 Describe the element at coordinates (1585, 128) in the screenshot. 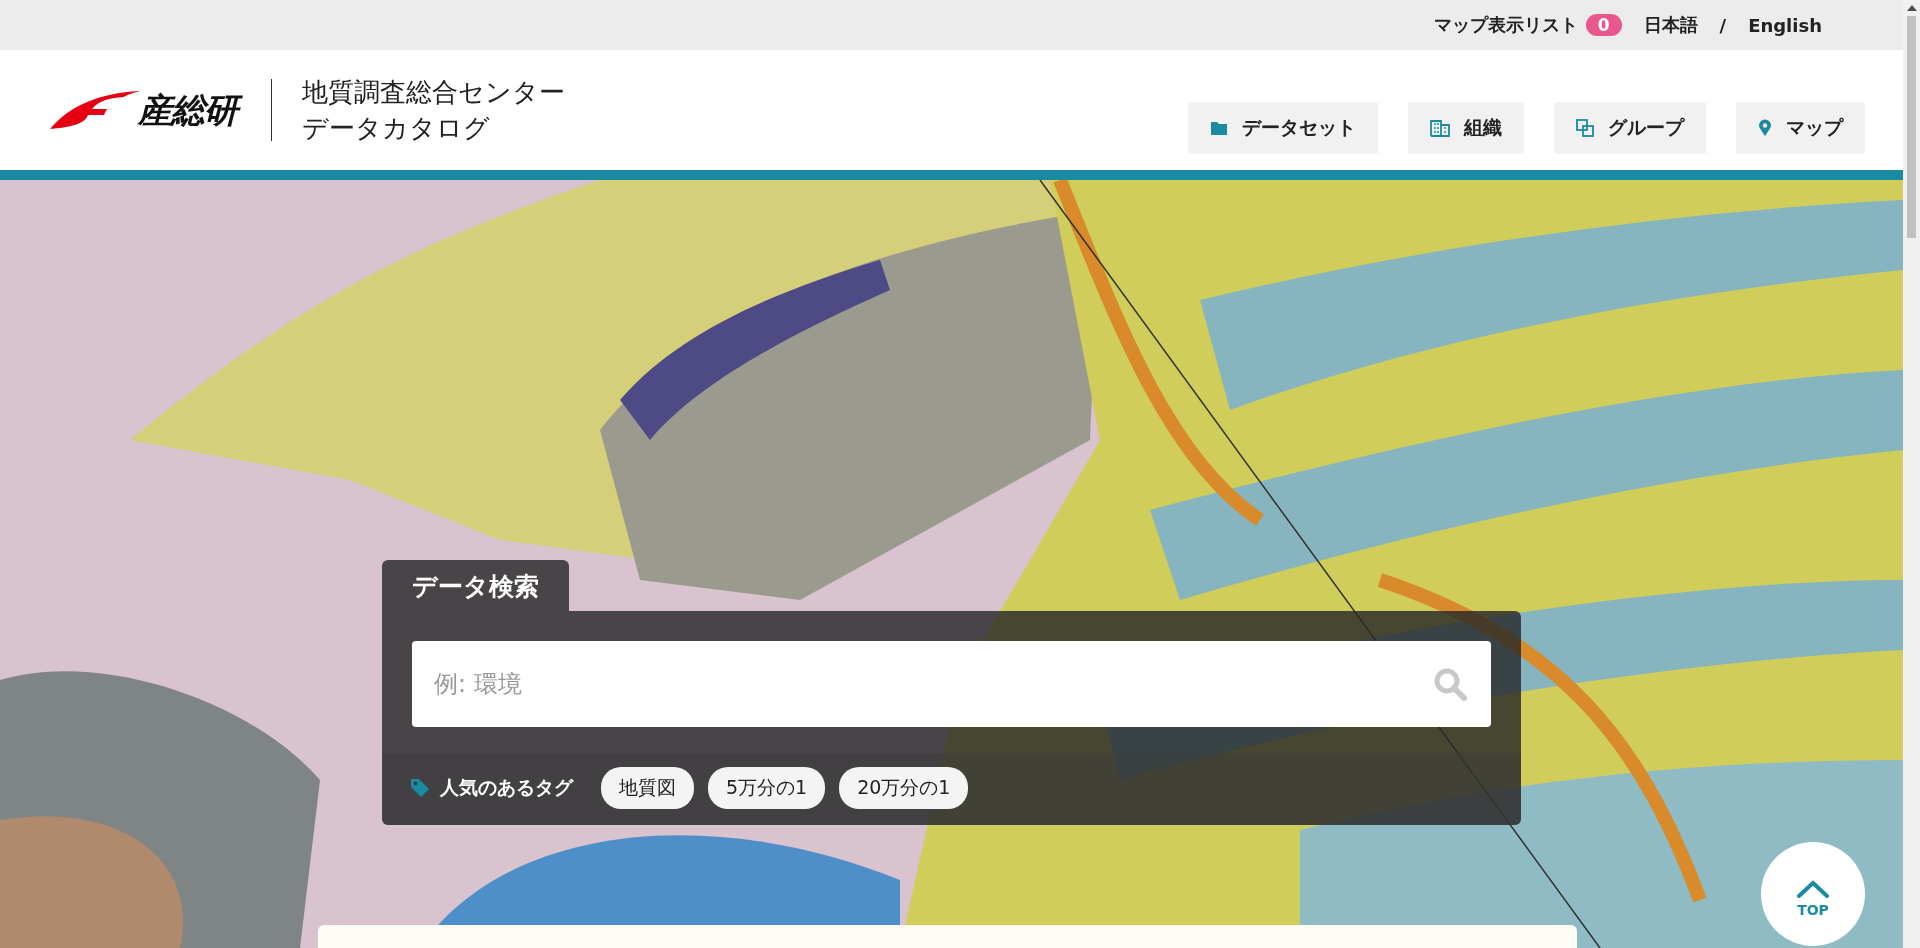

I see `overlapping-squares-icon` at that location.